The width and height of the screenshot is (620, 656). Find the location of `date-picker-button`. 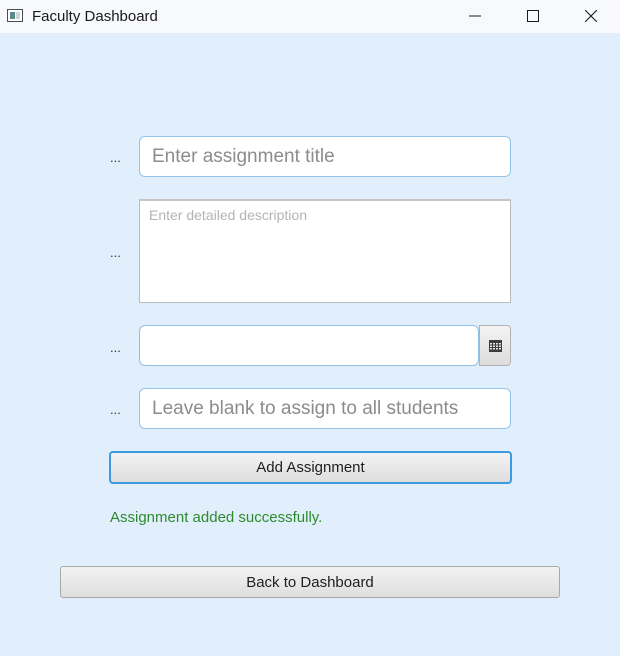

date-picker-button is located at coordinates (495, 345).